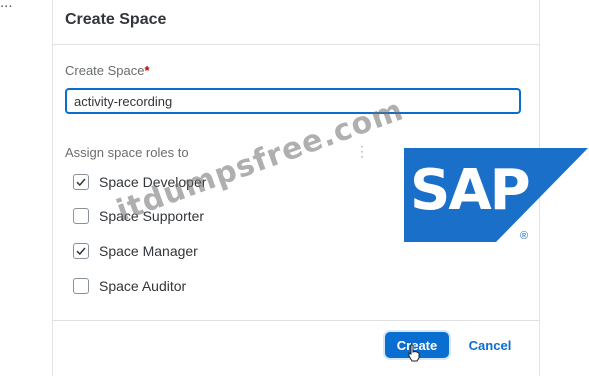 Image resolution: width=589 pixels, height=376 pixels. Describe the element at coordinates (127, 152) in the screenshot. I see `assign-roles-label: Assign space roles to` at that location.